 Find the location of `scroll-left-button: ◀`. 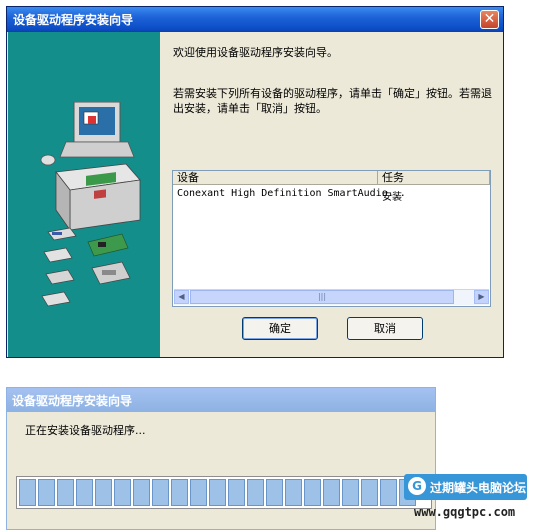

scroll-left-button: ◀ is located at coordinates (181, 297).